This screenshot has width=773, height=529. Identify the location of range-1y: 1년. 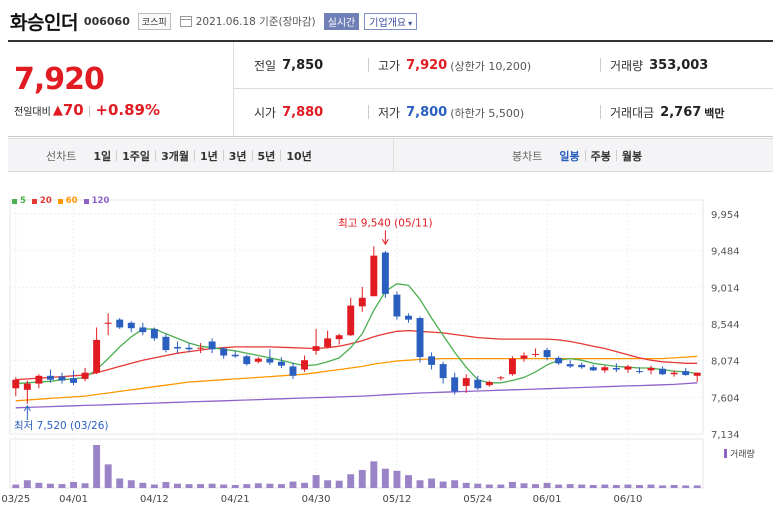
(209, 156).